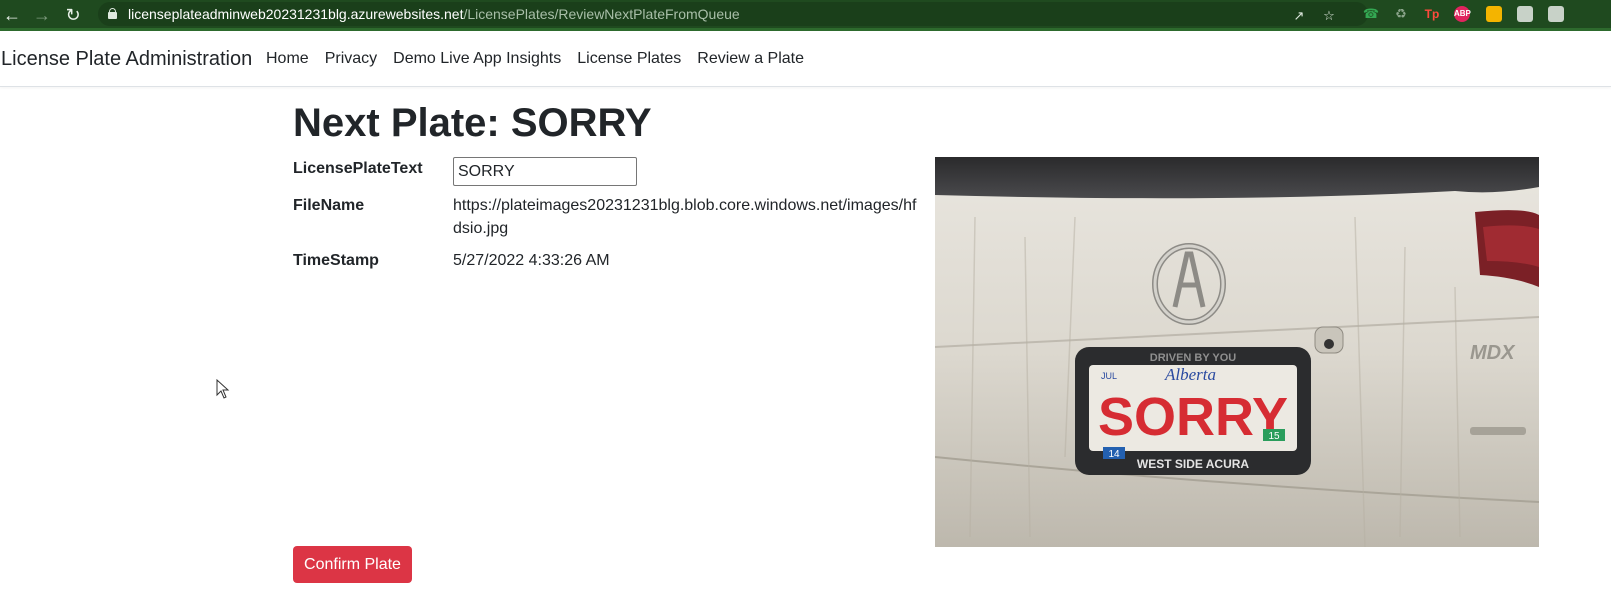  Describe the element at coordinates (472, 123) in the screenshot. I see `page-title: Next Plate: SORRY` at that location.